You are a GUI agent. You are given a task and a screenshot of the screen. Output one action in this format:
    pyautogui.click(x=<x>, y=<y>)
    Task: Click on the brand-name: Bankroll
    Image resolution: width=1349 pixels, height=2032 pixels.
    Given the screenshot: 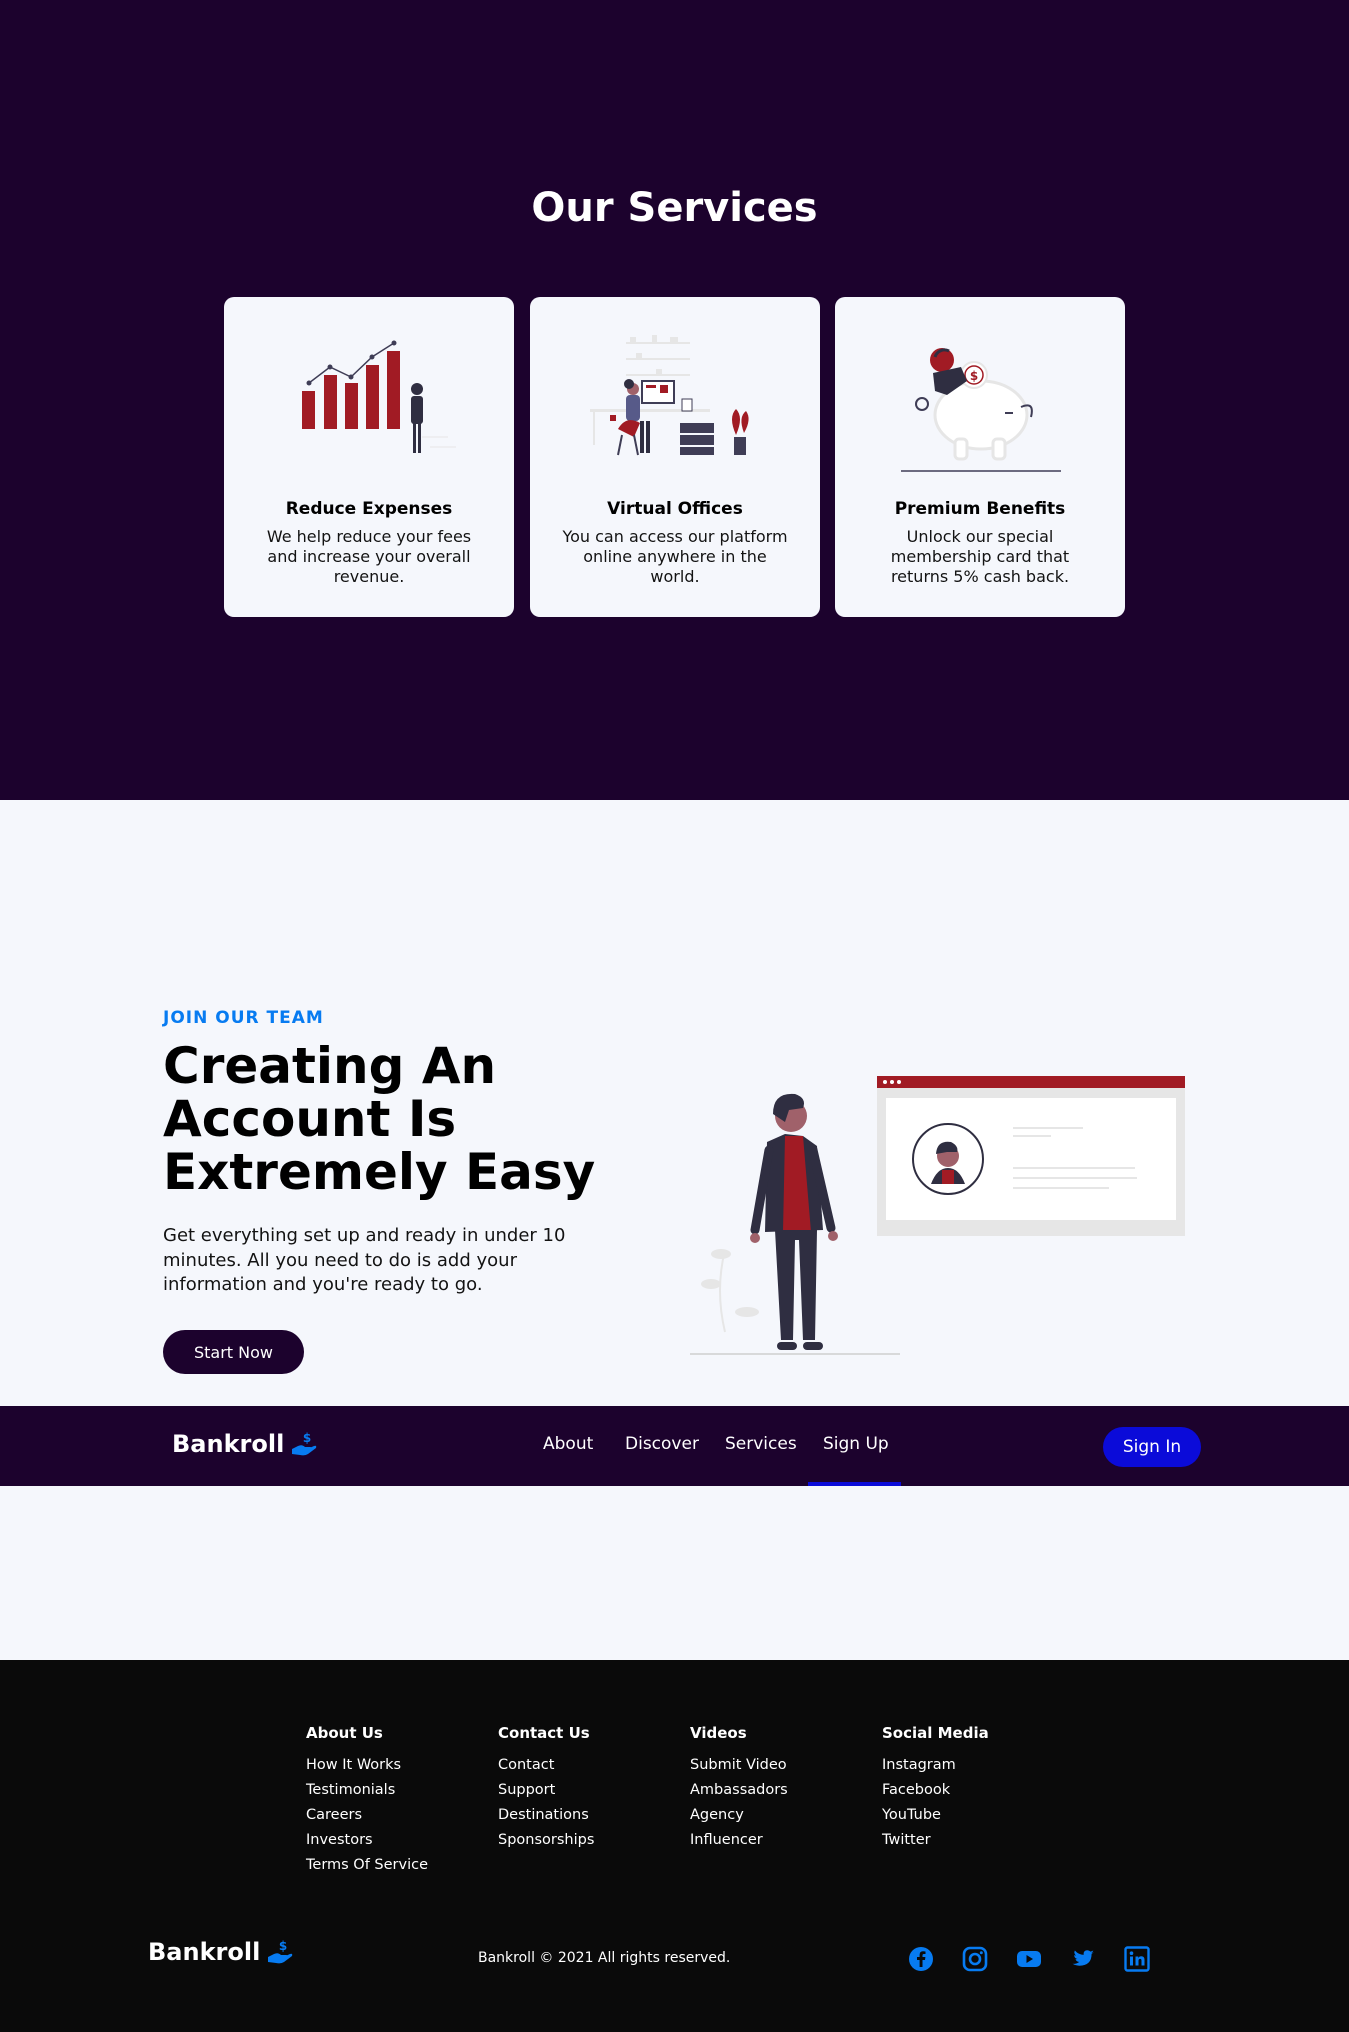 What is the action you would take?
    pyautogui.click(x=228, y=1444)
    